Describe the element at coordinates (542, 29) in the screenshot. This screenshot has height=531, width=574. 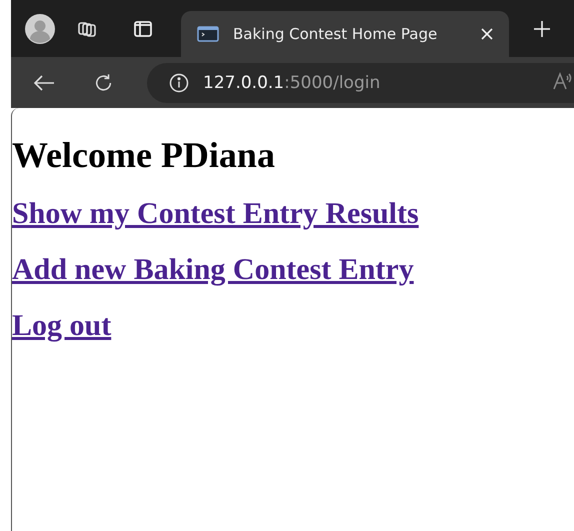
I see `new-tab-icon` at that location.